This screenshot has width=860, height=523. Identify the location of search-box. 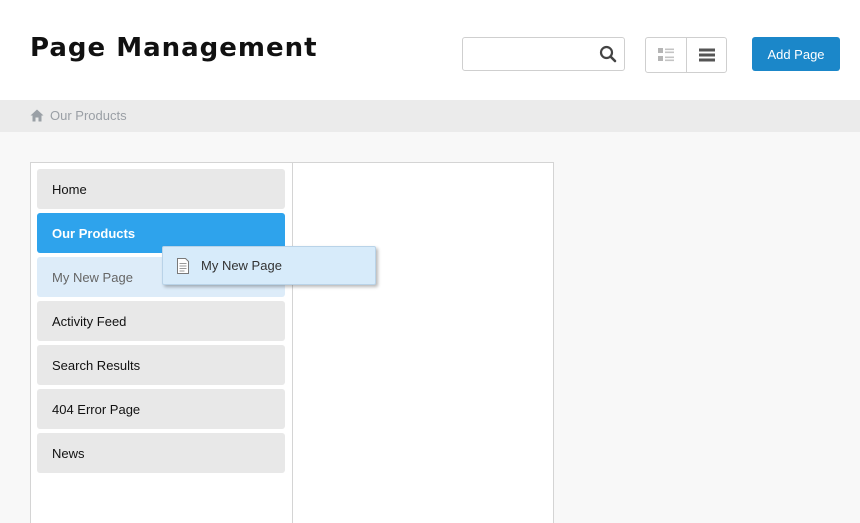
(543, 54).